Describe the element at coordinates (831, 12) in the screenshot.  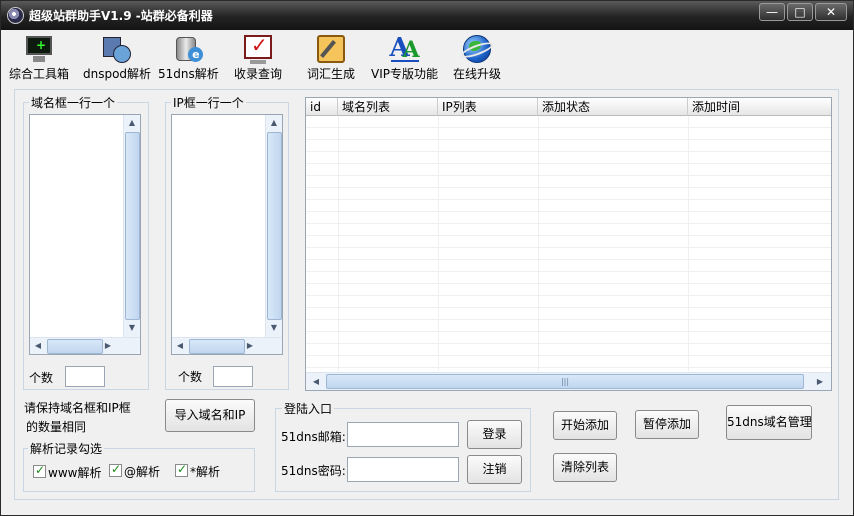
I see `close-button: ✕` at that location.